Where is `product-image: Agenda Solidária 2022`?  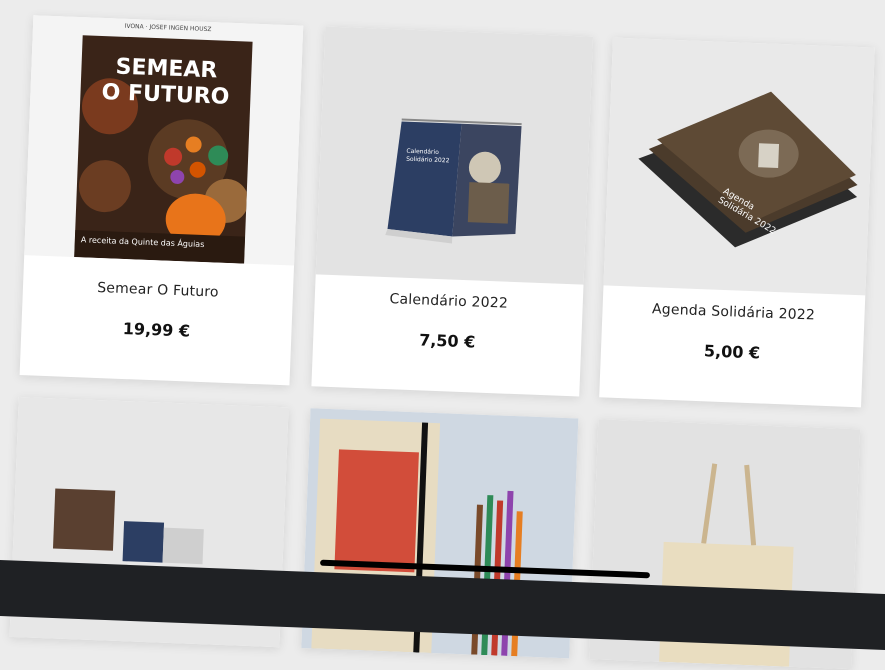
product-image: Agenda Solidária 2022 is located at coordinates (739, 166).